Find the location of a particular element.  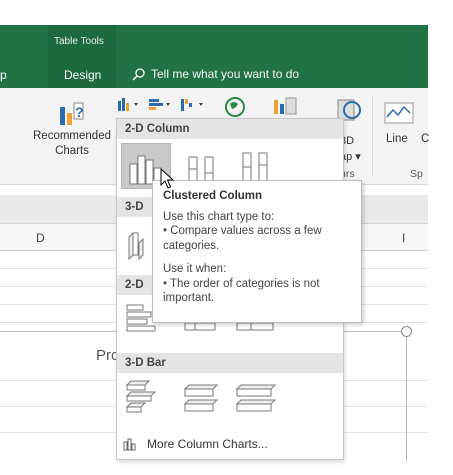

mouse-pointer-icon is located at coordinates (167, 178).